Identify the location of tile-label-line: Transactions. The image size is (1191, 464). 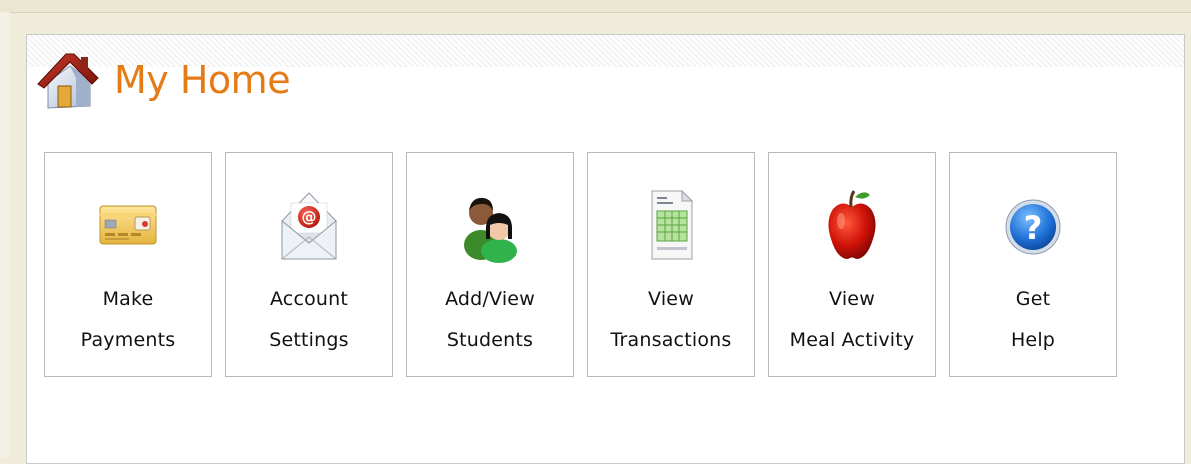
(671, 340).